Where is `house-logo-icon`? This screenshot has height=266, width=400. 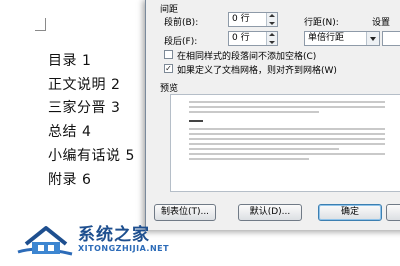
house-logo-icon is located at coordinates (45, 241).